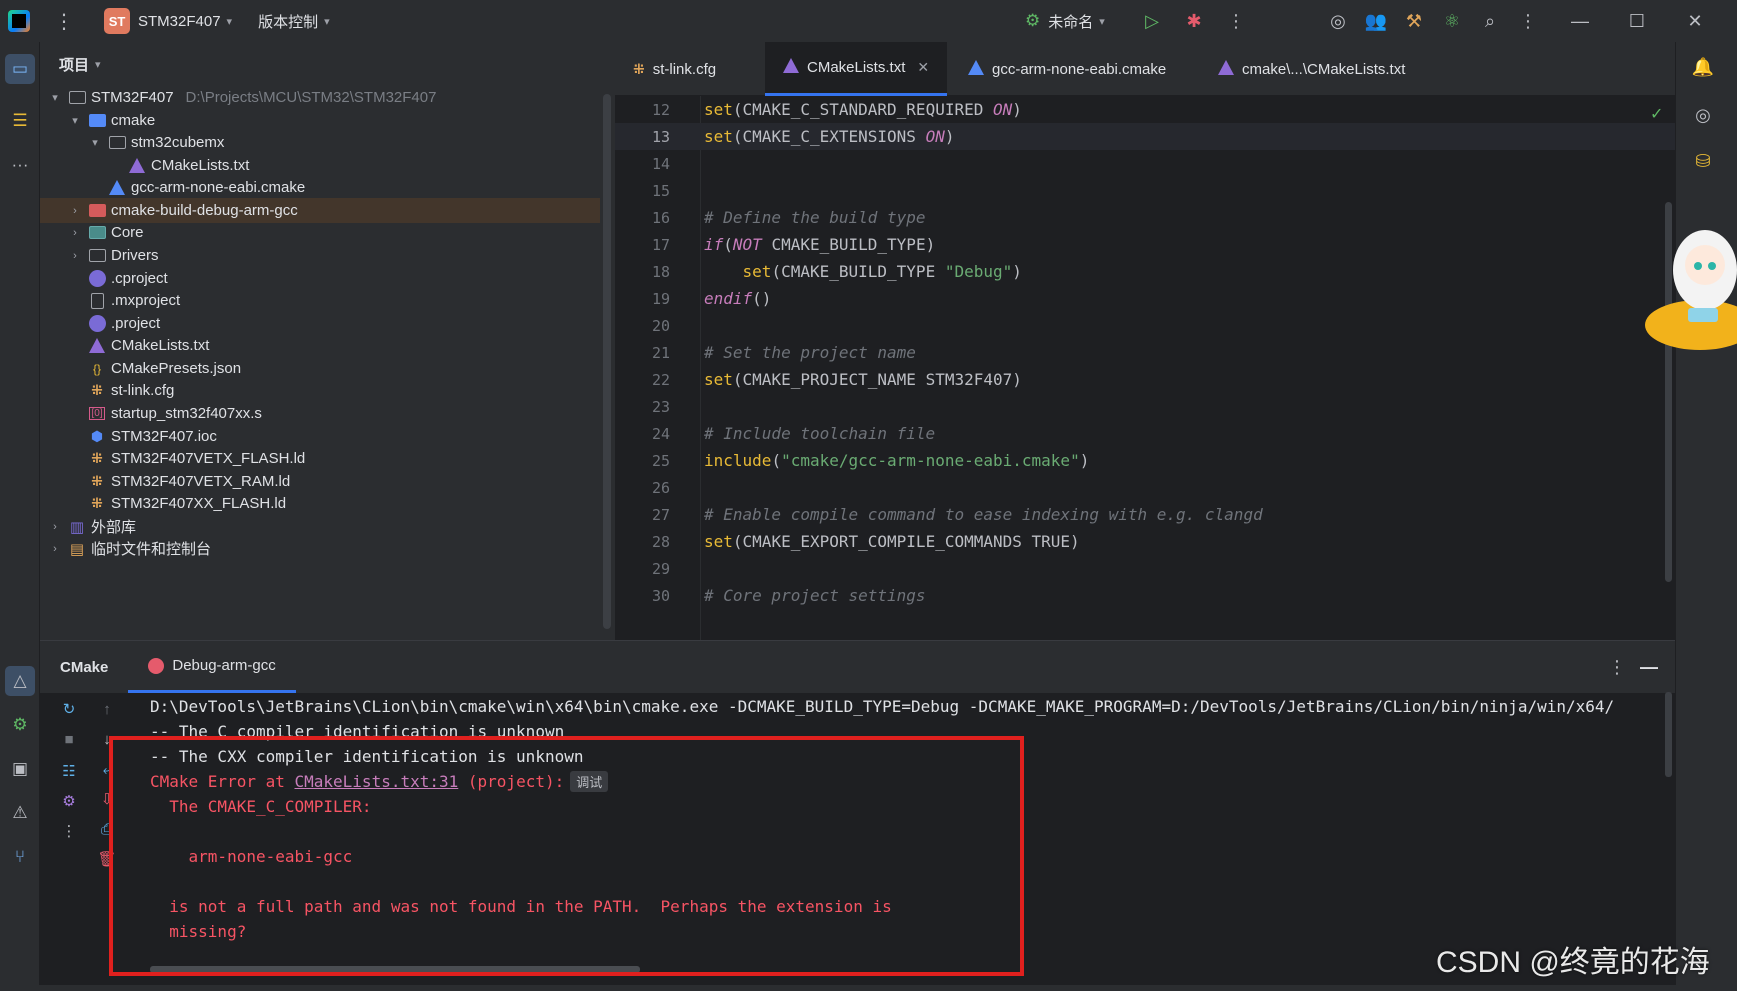 This screenshot has height=991, width=1737. What do you see at coordinates (1452, 21) in the screenshot?
I see `plugin-icon: ⚛` at bounding box center [1452, 21].